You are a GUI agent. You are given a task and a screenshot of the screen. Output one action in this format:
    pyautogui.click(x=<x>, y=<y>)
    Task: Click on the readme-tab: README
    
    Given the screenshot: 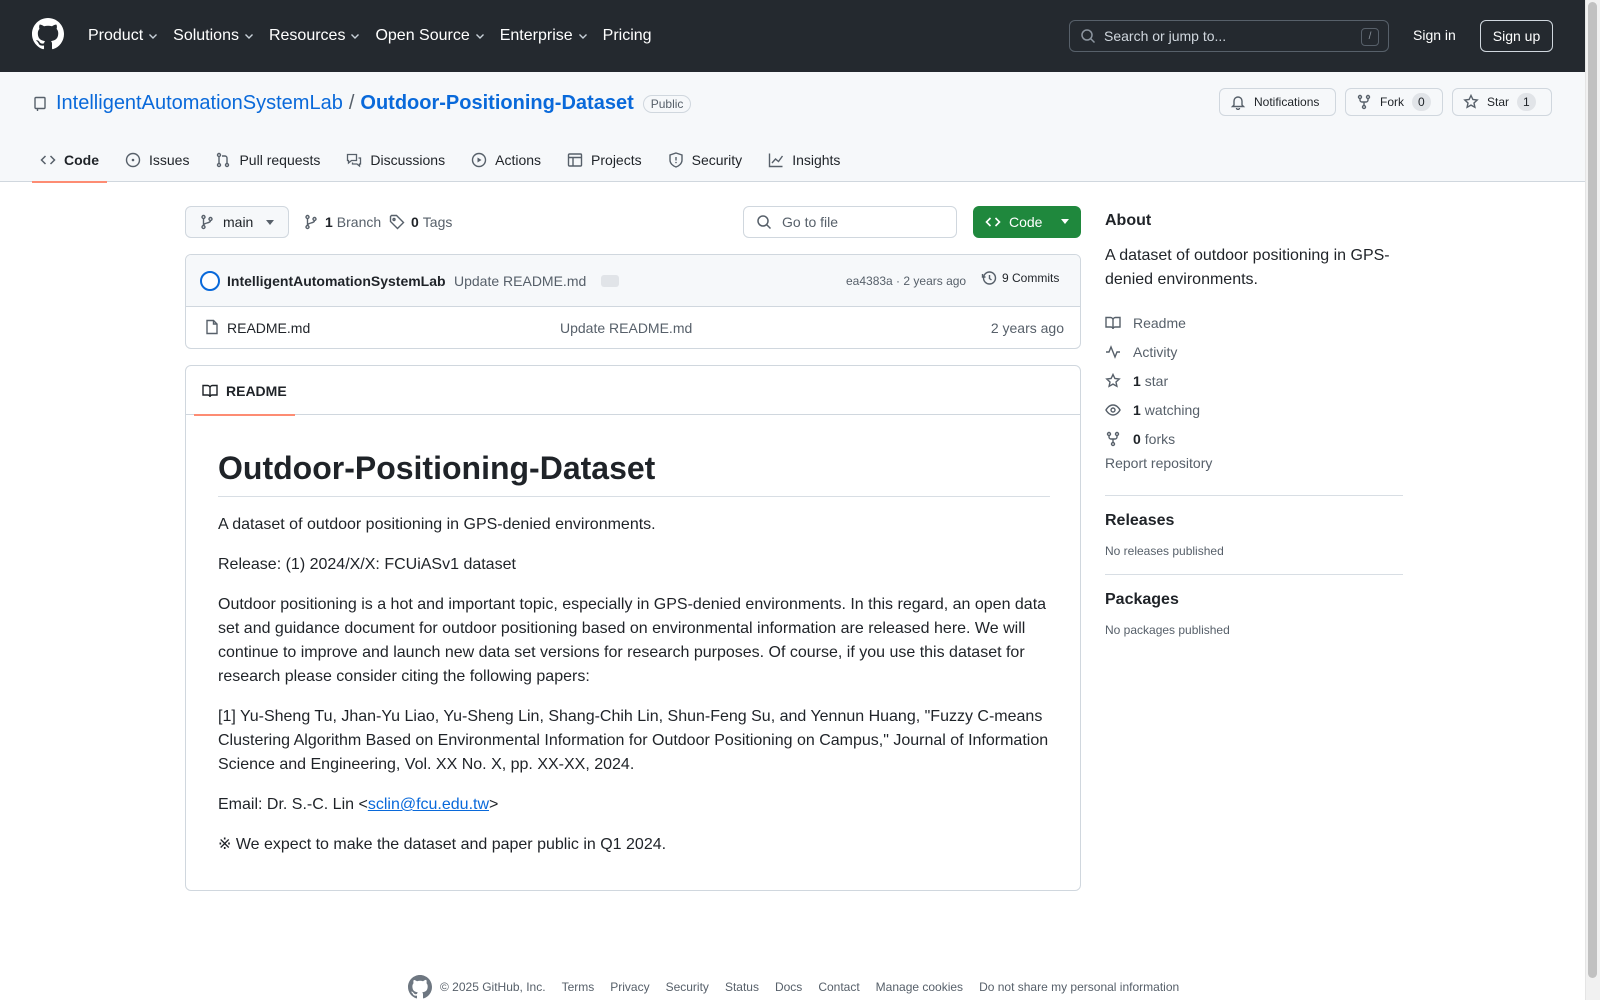 What is the action you would take?
    pyautogui.click(x=244, y=391)
    